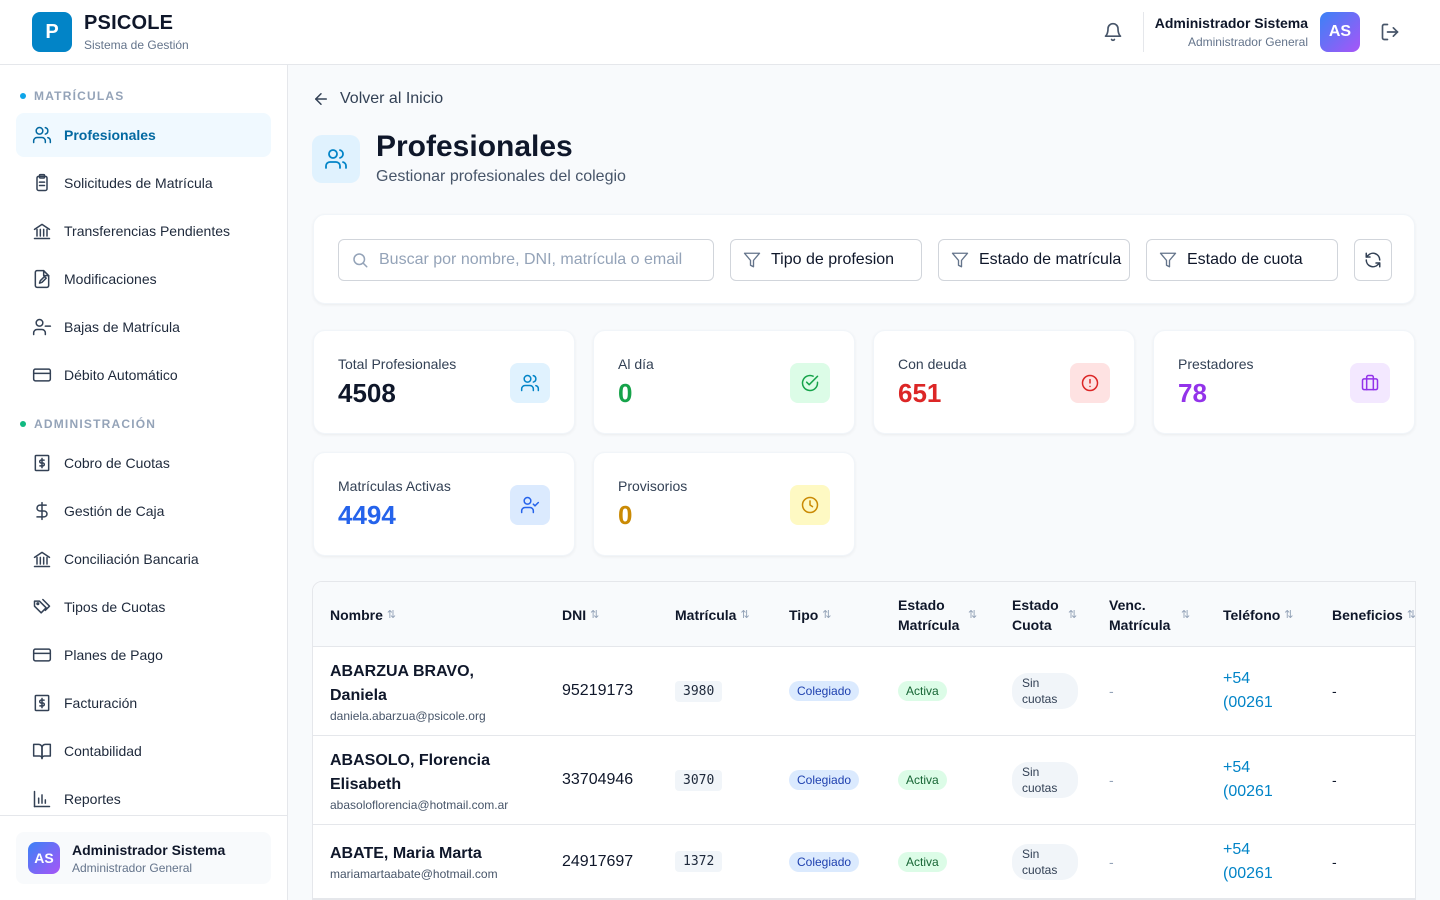 The width and height of the screenshot is (1440, 900). What do you see at coordinates (115, 607) in the screenshot?
I see `sidebar-item-label: Tipos de Cuotas` at bounding box center [115, 607].